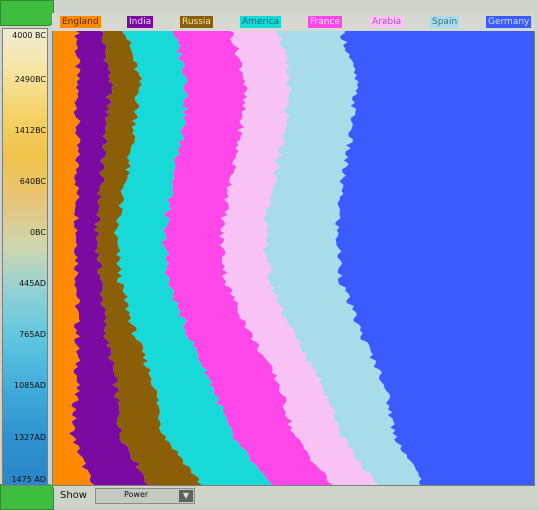 This screenshot has width=538, height=510. I want to click on legend-item: Arabia, so click(387, 22).